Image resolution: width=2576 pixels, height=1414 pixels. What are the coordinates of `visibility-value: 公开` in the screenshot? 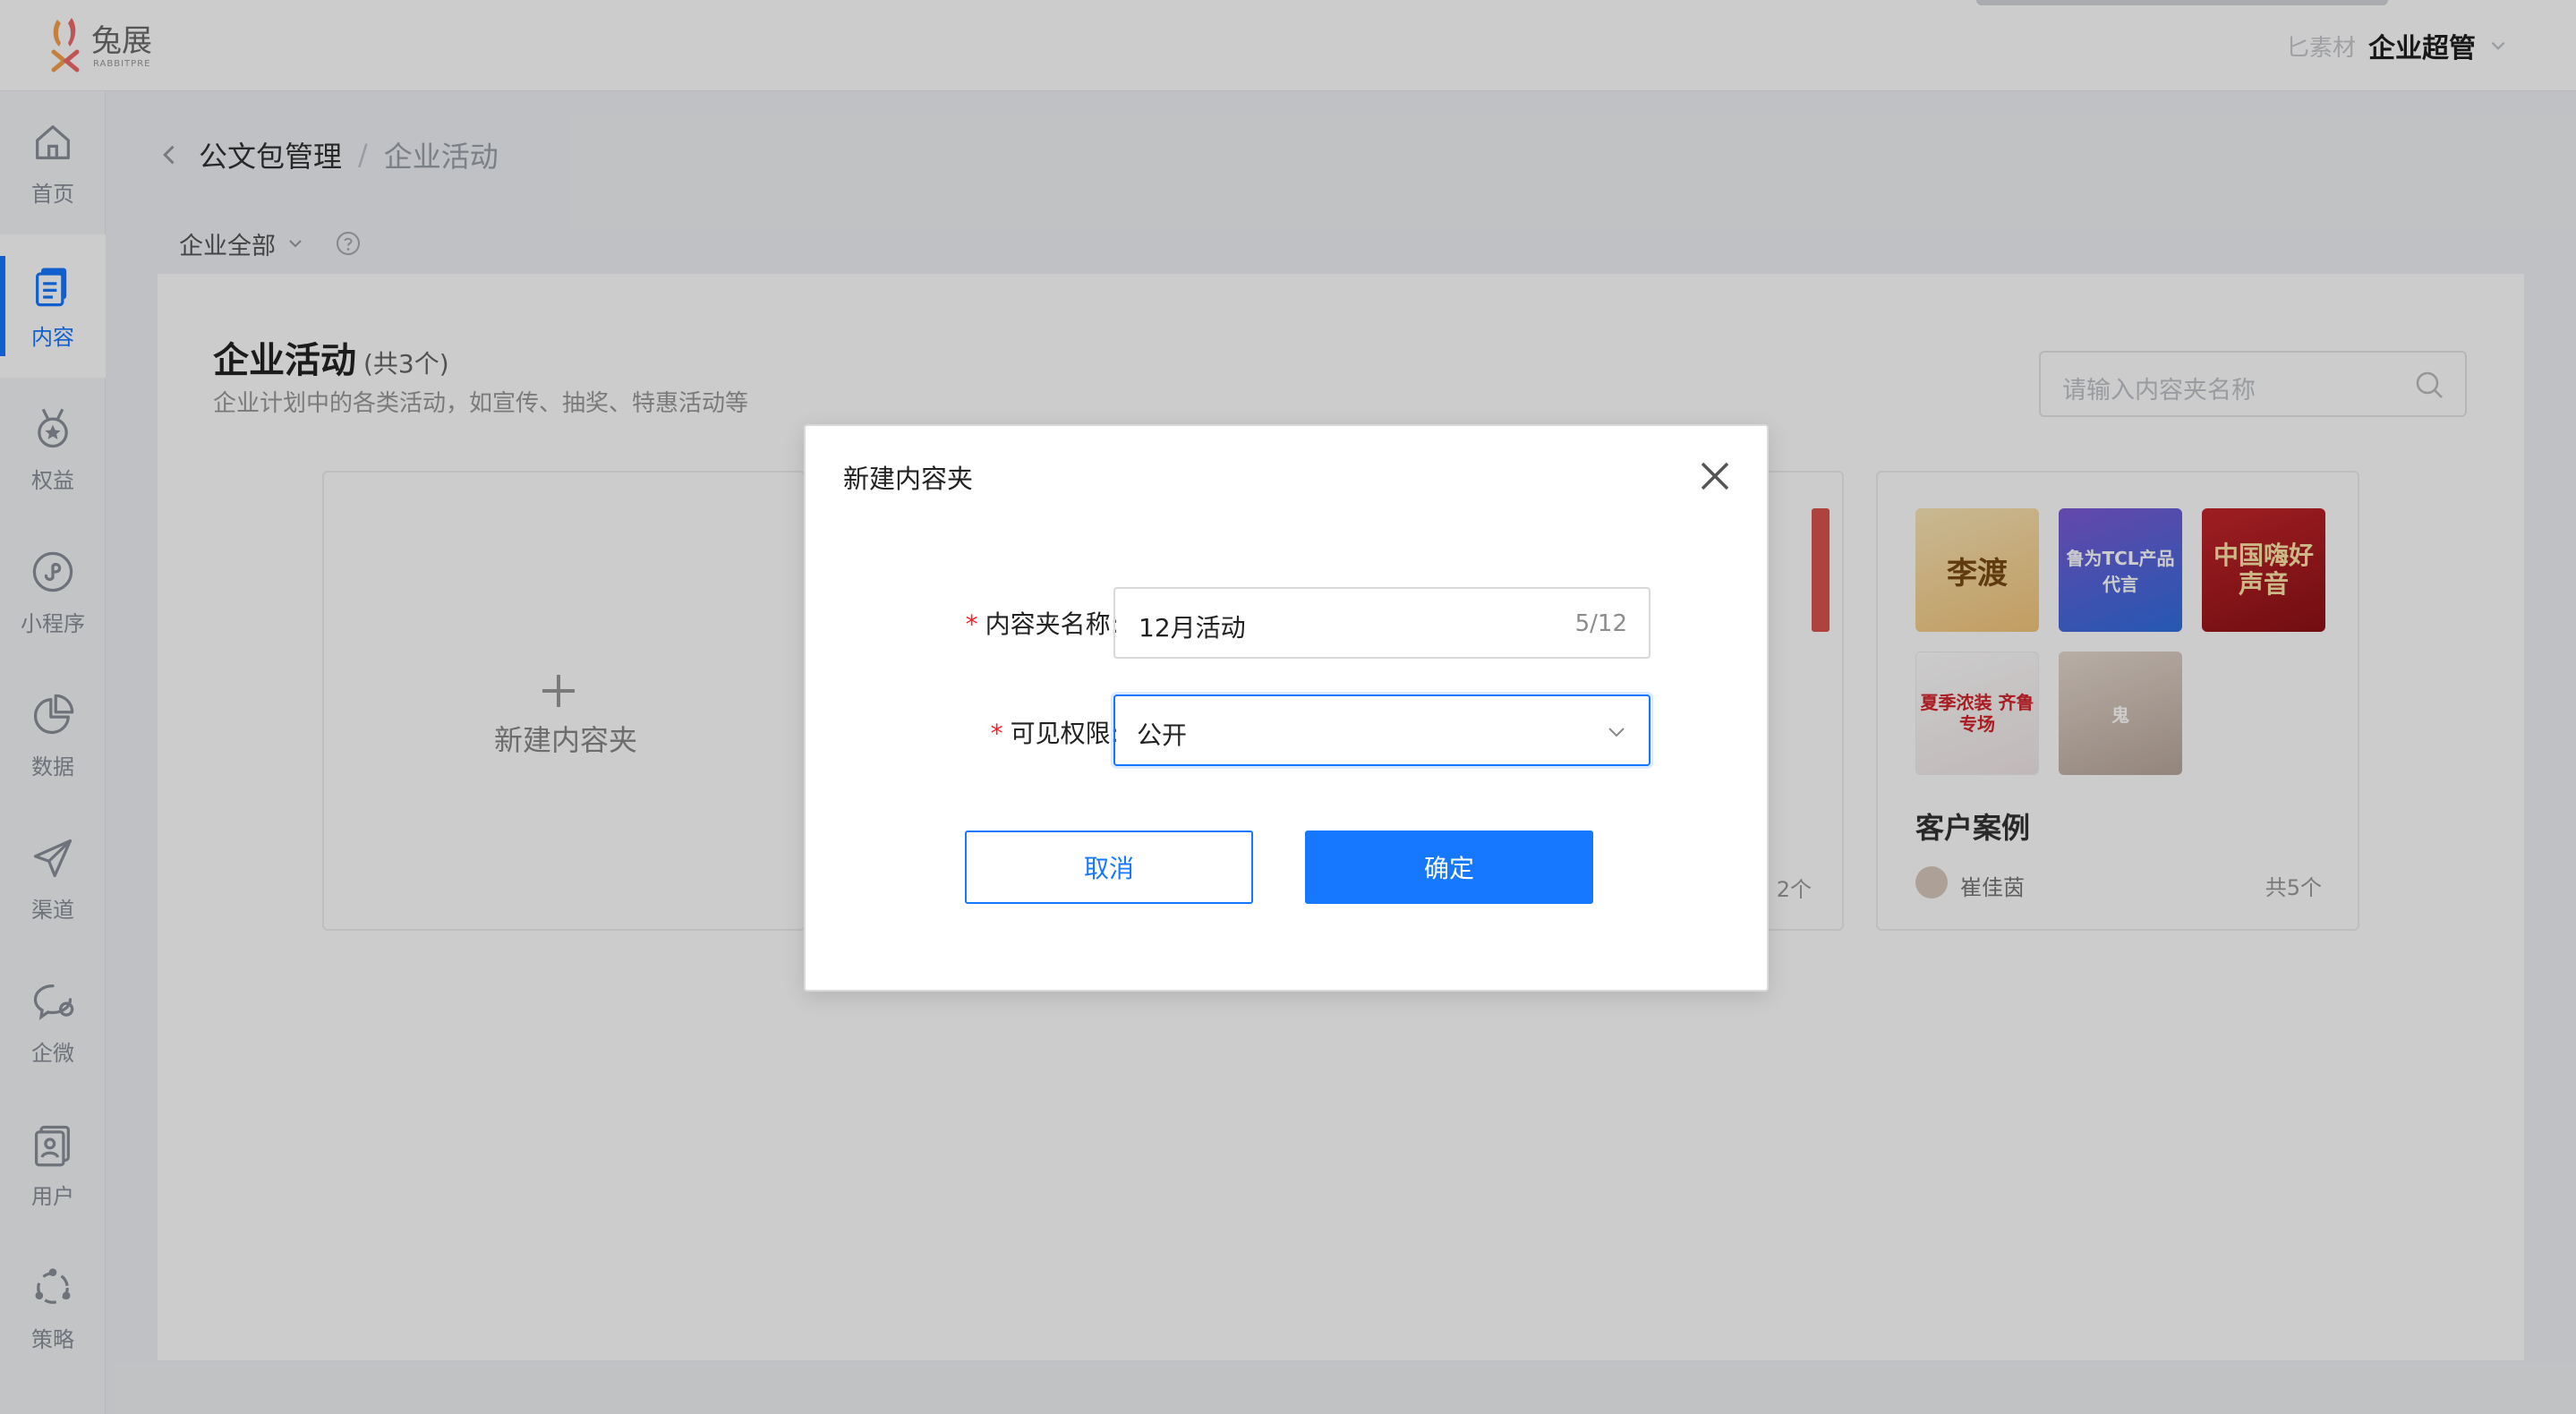 It's located at (1162, 735).